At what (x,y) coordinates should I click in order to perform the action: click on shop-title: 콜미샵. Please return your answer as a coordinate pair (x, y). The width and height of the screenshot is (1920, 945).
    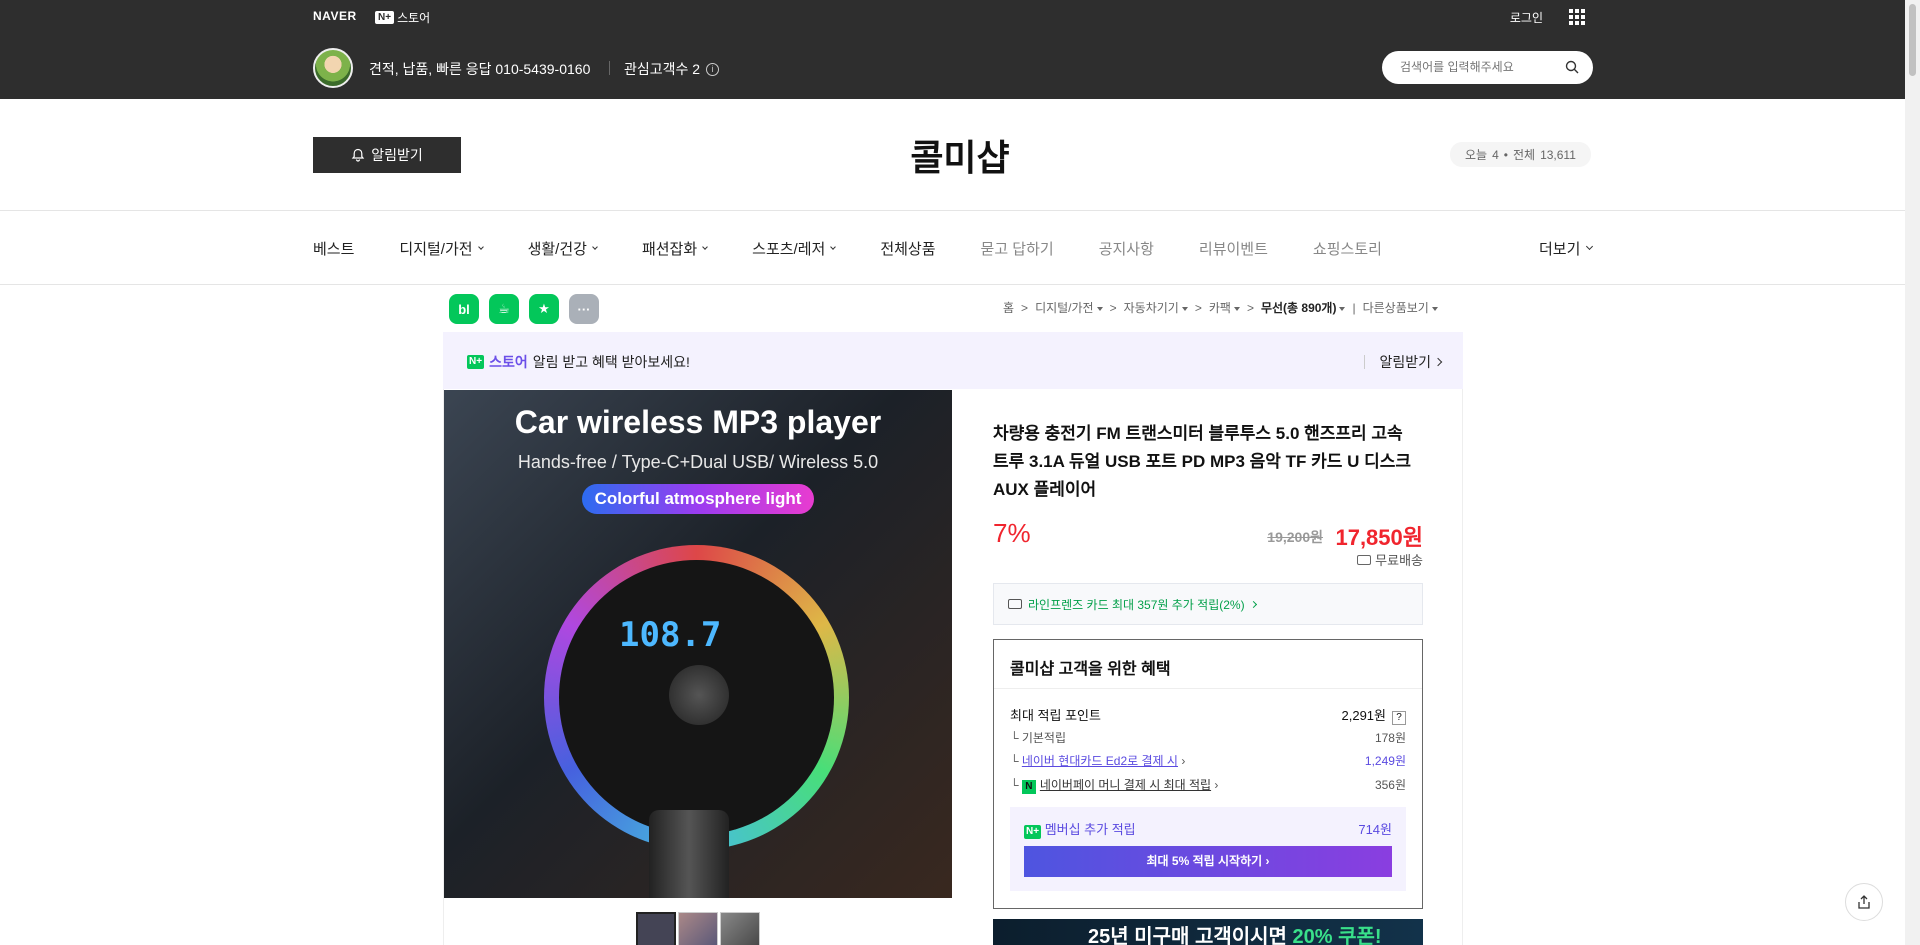
    Looking at the image, I should click on (960, 155).